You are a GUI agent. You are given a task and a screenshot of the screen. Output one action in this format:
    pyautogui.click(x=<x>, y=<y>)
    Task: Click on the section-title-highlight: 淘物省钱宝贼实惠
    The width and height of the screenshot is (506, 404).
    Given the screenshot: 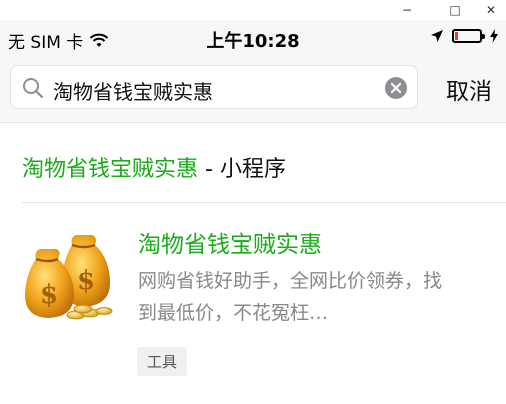 What is the action you would take?
    pyautogui.click(x=110, y=169)
    